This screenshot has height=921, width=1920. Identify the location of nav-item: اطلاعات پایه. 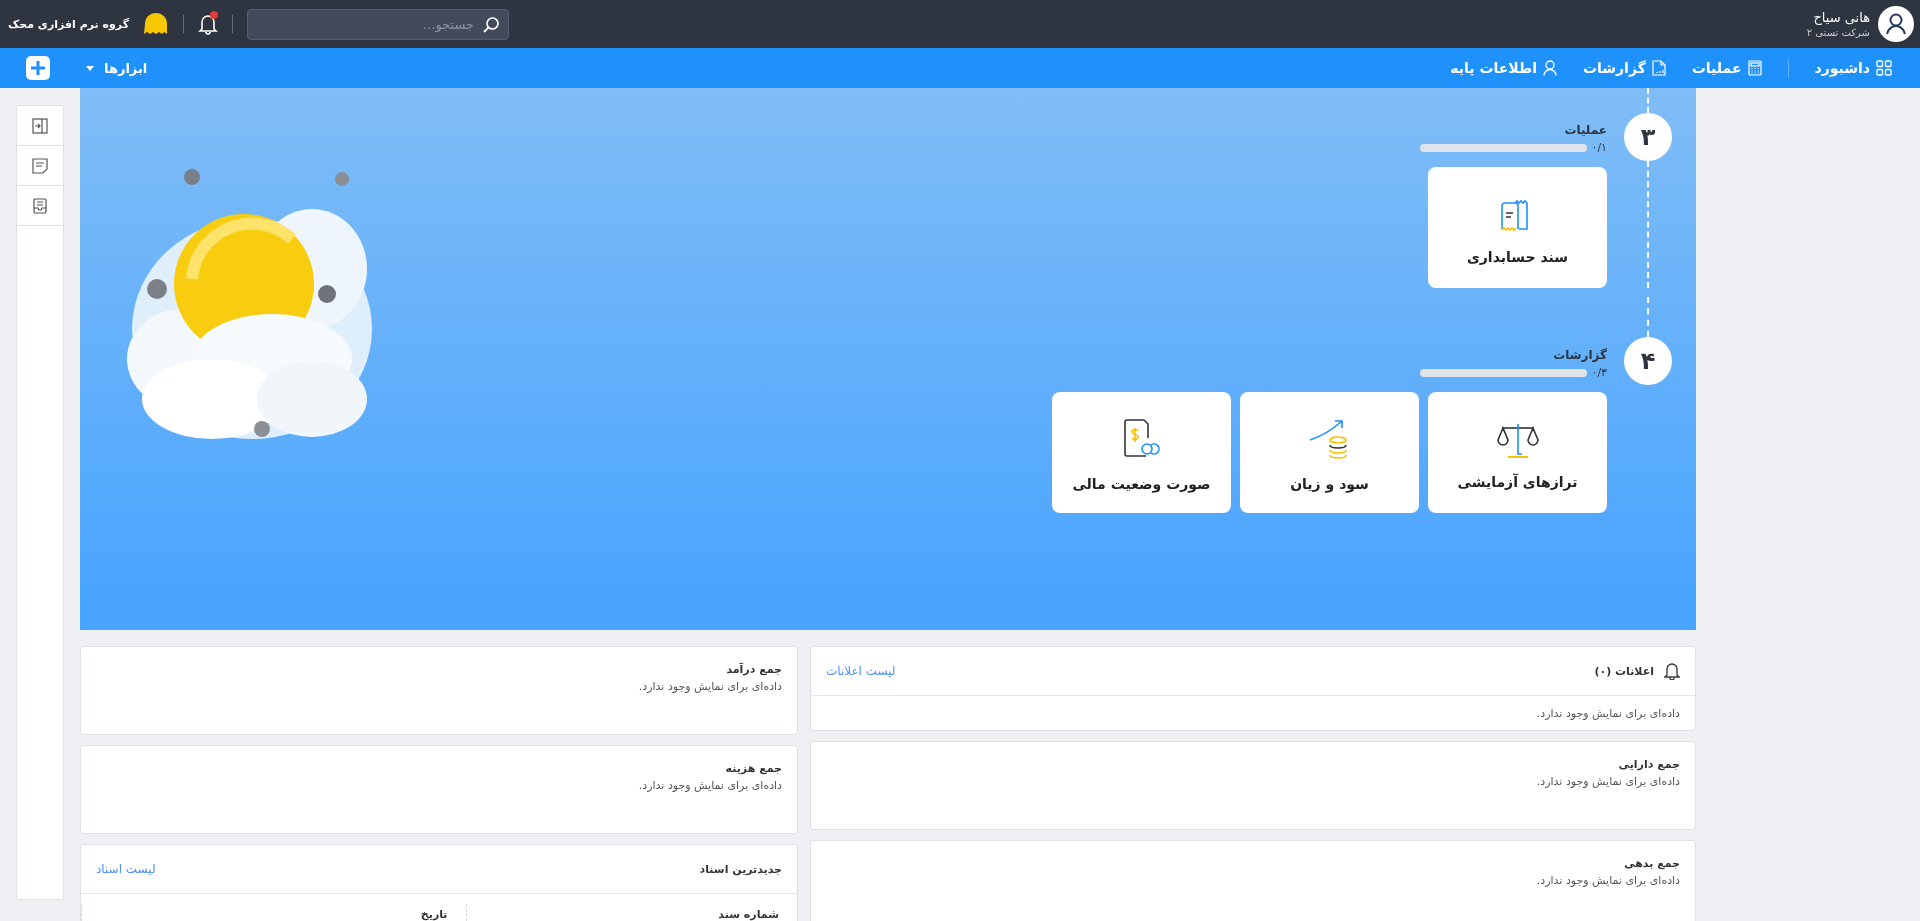
(1503, 68).